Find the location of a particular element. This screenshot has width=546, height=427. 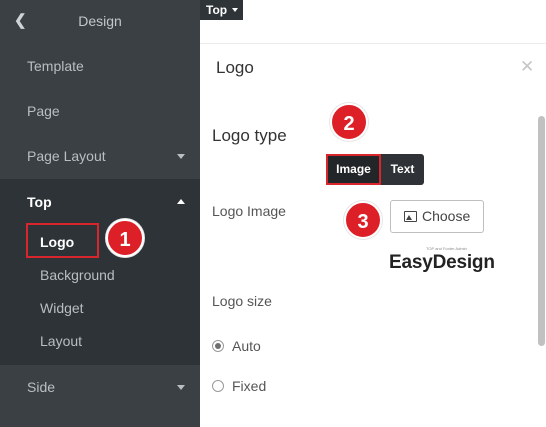

logo-type-label: Logo type is located at coordinates (249, 135).